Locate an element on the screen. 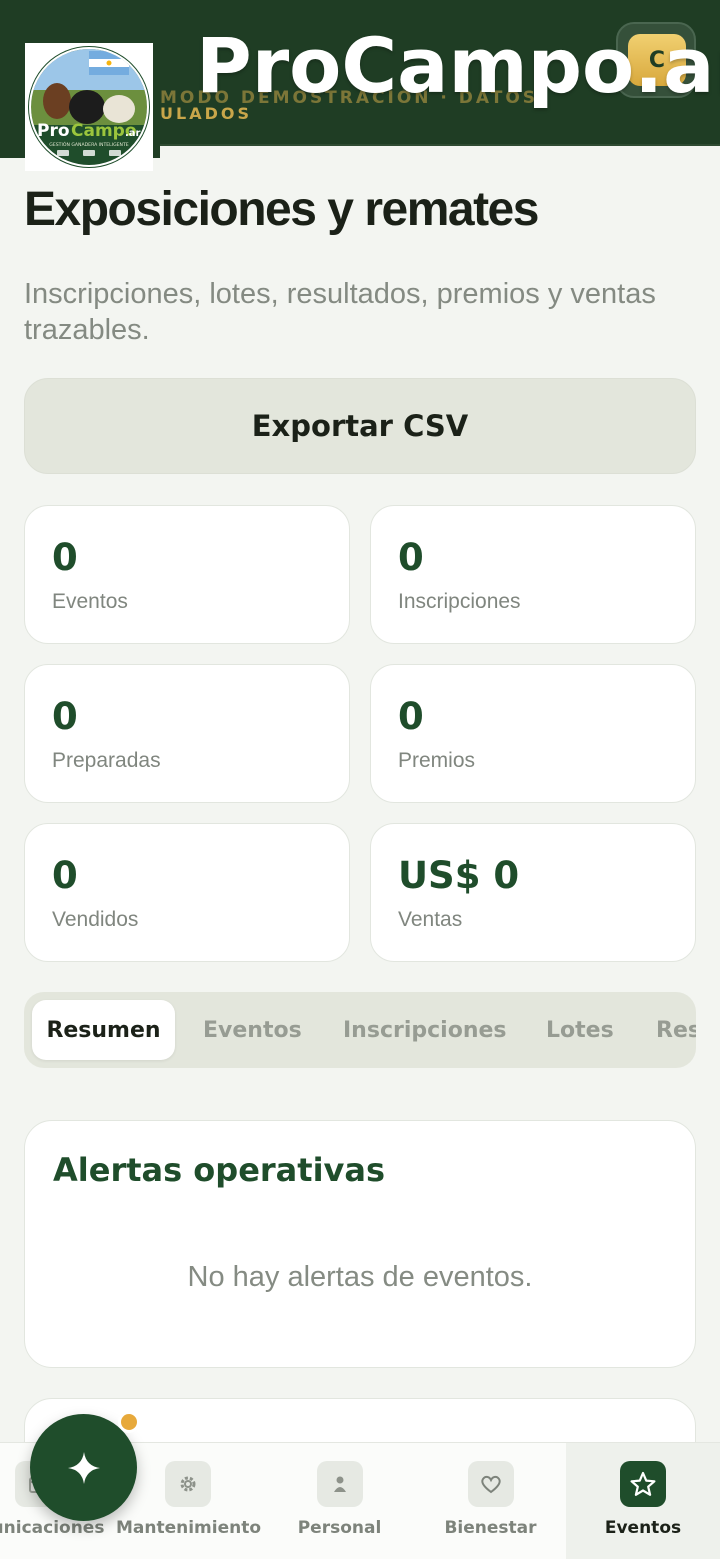  brand-title: ProCampo.ar is located at coordinates (458, 65).